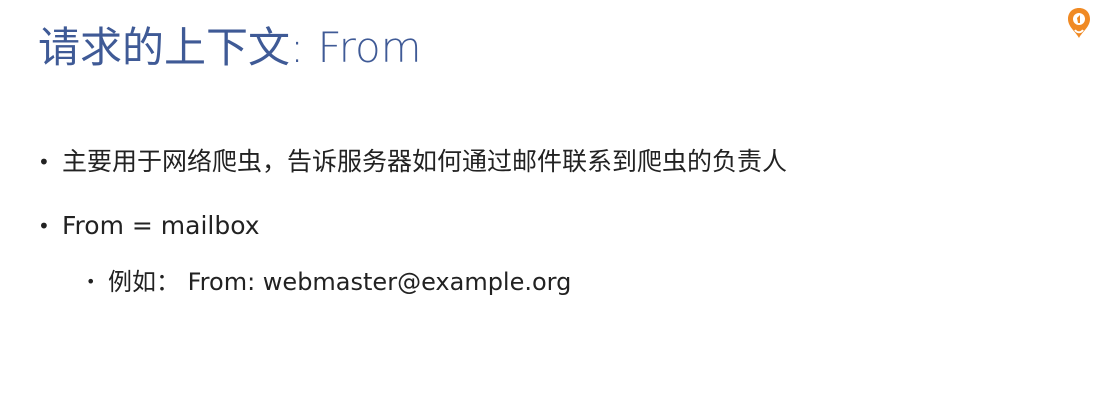 The height and width of the screenshot is (402, 1095). What do you see at coordinates (1079, 23) in the screenshot?
I see `orange-drop-logo-icon` at bounding box center [1079, 23].